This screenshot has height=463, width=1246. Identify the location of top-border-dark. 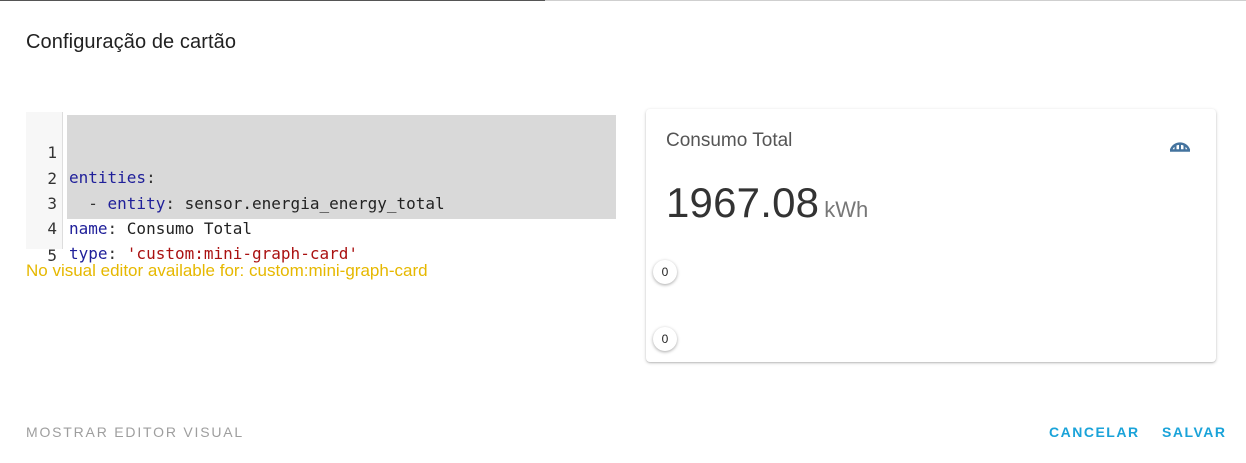
(272, 0).